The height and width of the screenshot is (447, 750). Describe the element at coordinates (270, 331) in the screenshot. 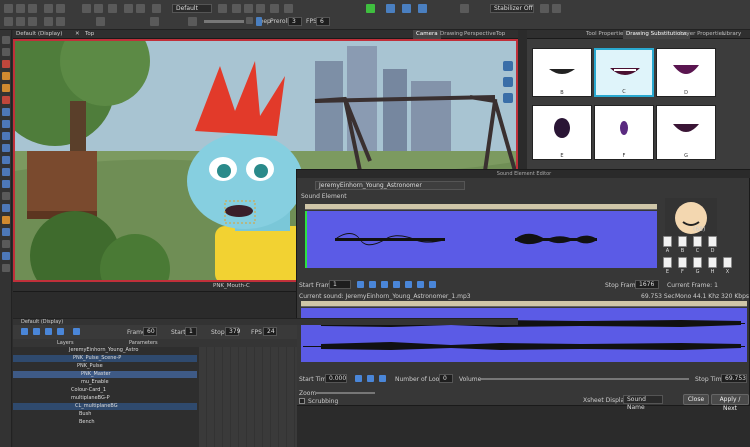

I see `fps-input: 24` at that location.